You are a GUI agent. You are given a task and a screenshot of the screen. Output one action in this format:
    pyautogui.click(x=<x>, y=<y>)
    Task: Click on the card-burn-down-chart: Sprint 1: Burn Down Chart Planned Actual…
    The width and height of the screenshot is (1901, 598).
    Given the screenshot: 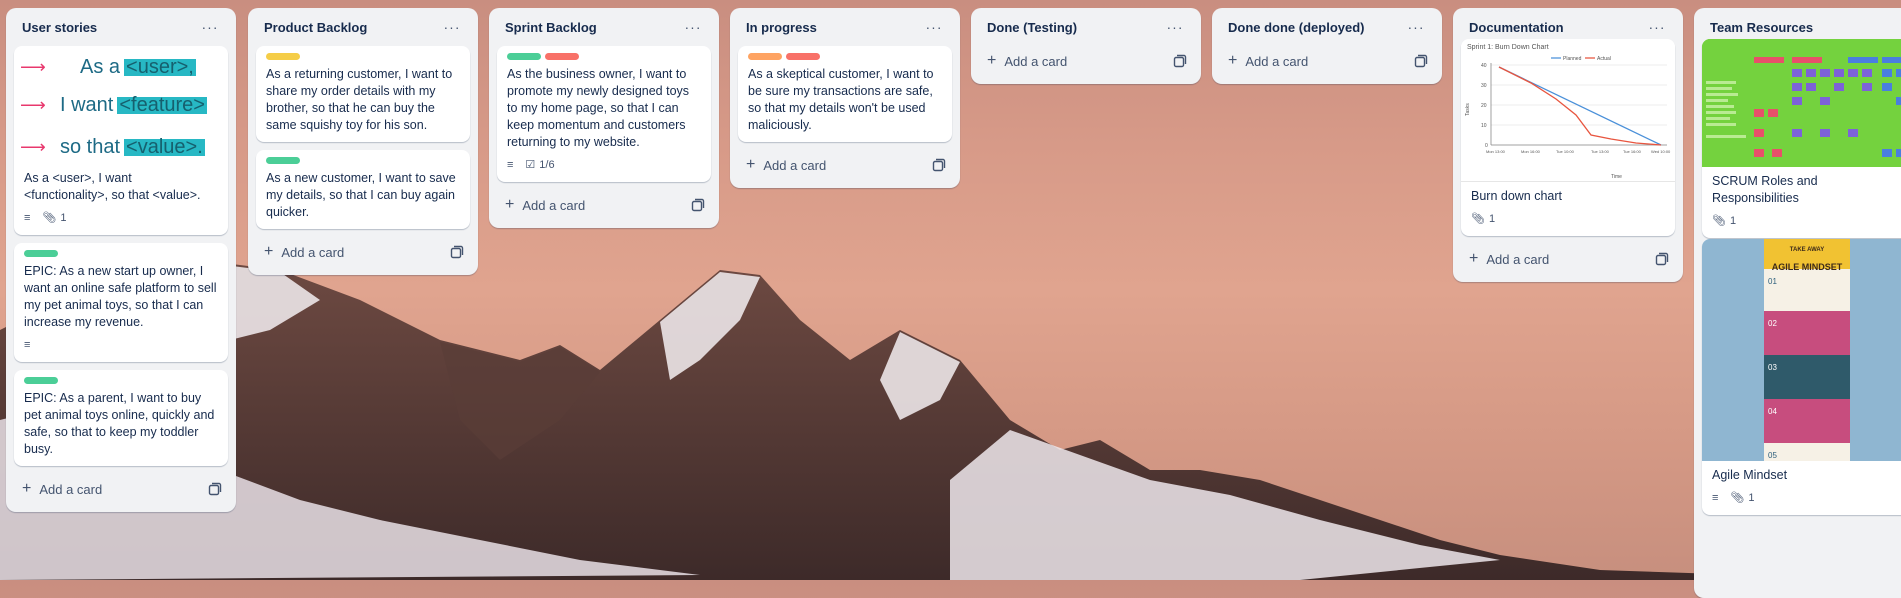 What is the action you would take?
    pyautogui.click(x=1568, y=137)
    